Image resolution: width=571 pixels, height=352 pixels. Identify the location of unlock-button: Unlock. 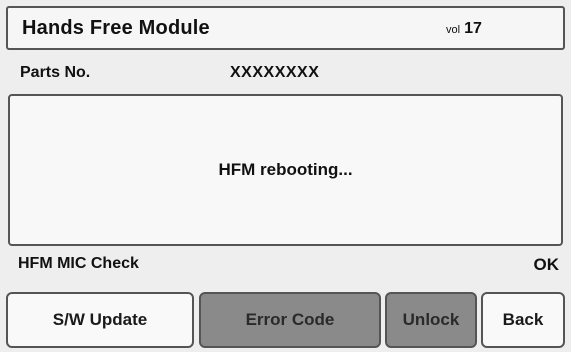
(431, 320).